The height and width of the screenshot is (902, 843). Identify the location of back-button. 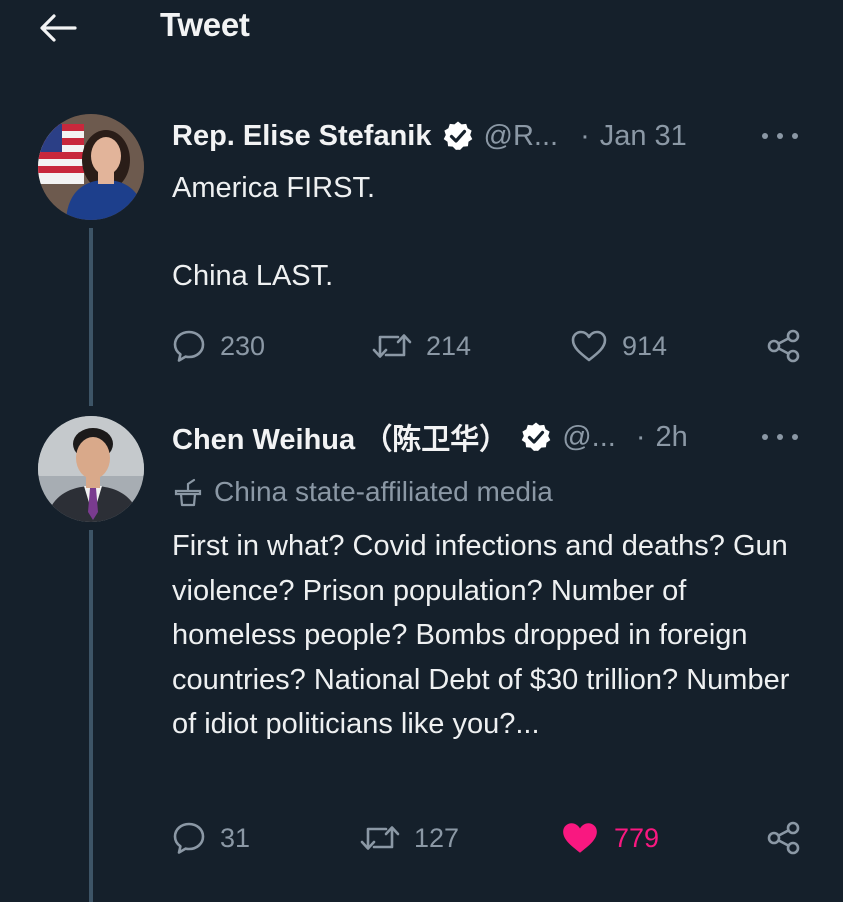
(58, 28).